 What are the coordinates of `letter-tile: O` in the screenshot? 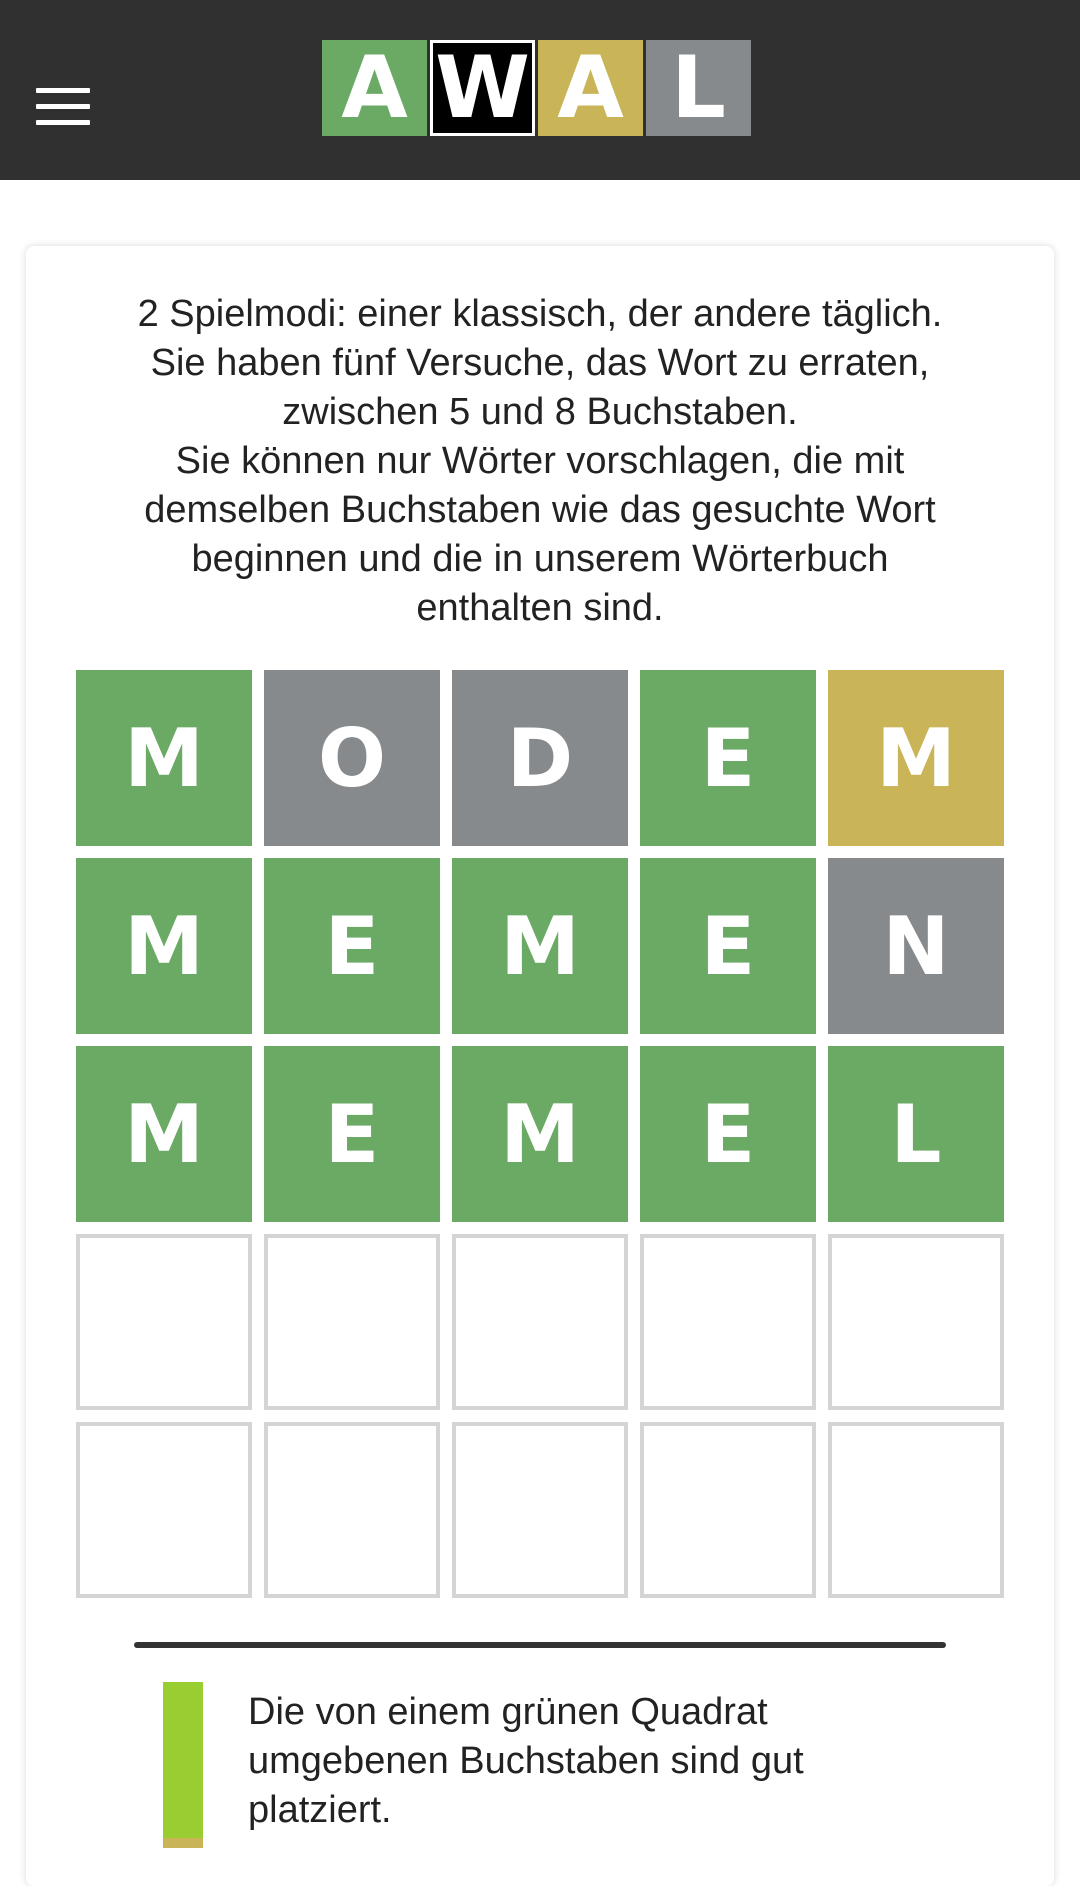 It's located at (352, 758).